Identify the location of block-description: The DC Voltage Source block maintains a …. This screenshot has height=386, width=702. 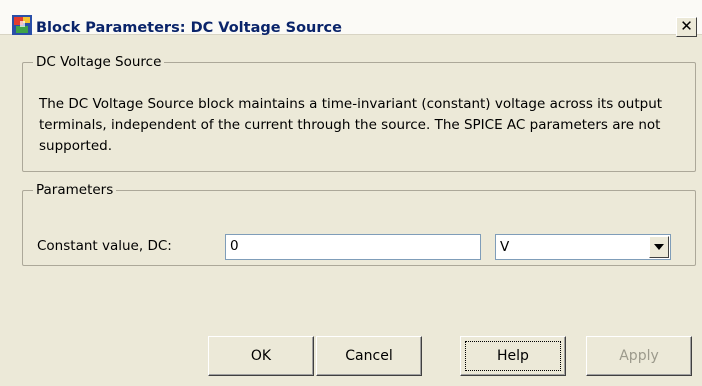
(351, 125).